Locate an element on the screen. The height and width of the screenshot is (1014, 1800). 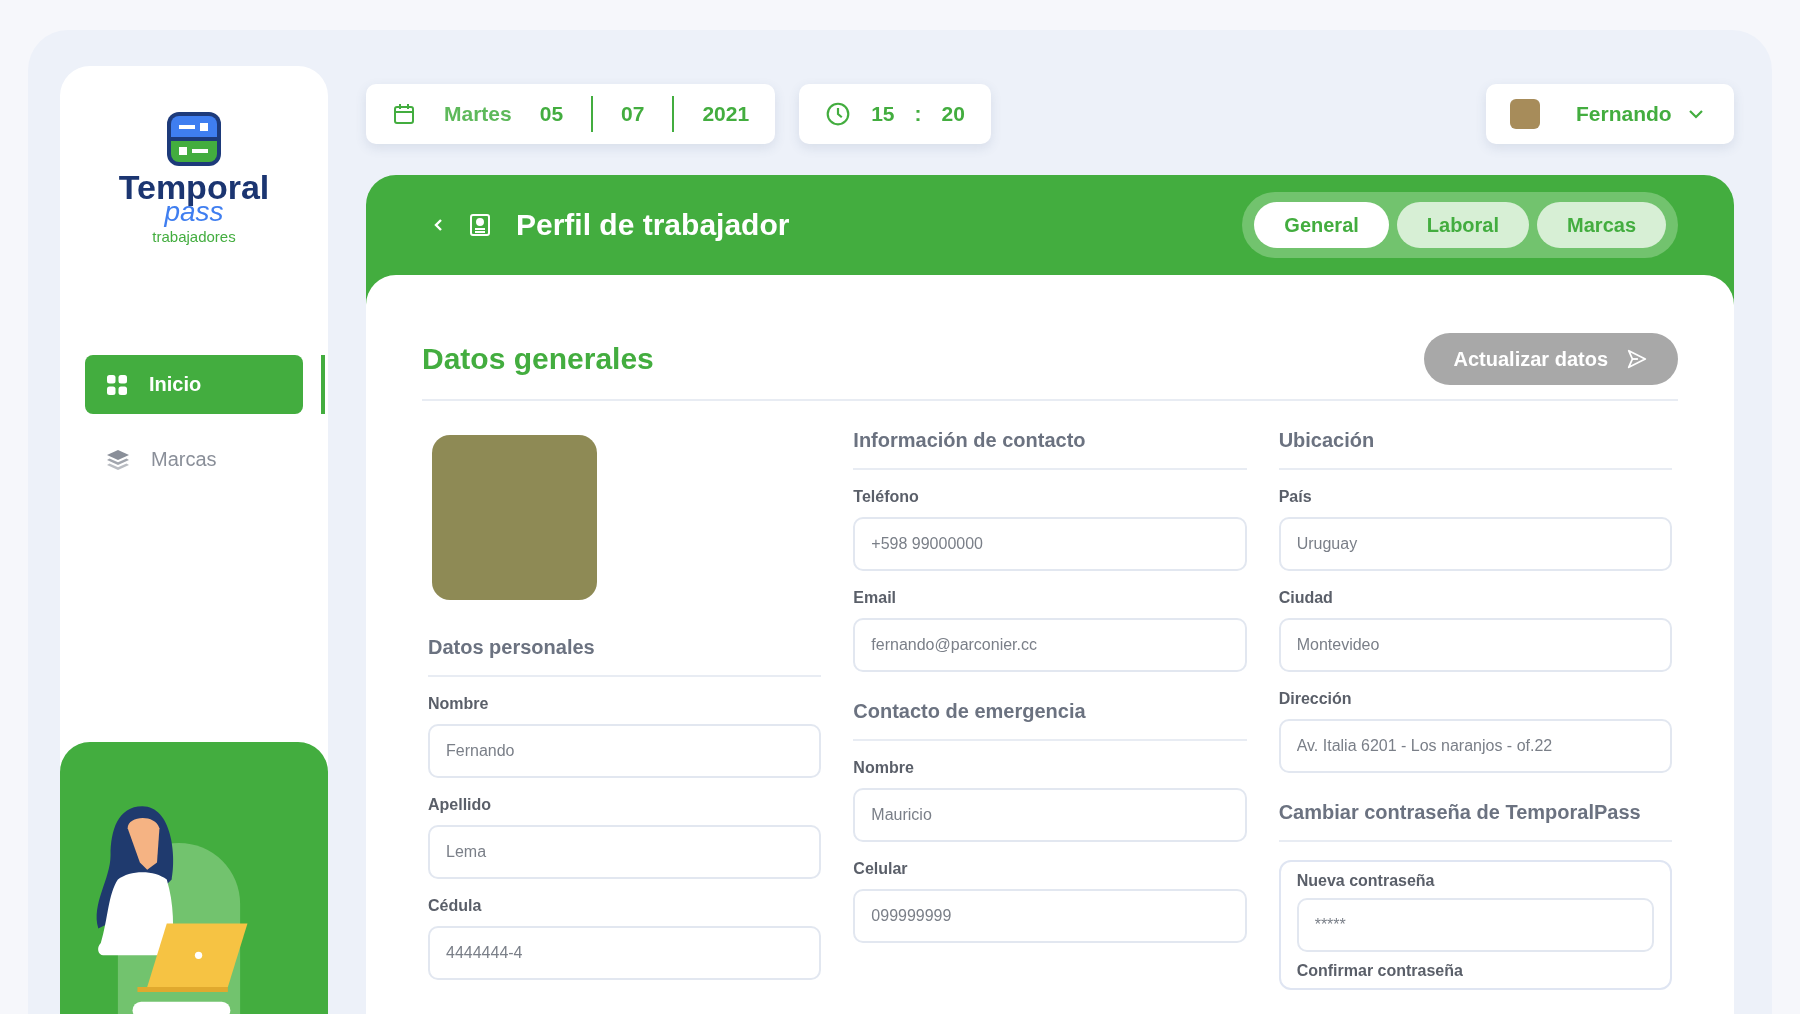
group-heading: Cambiar contraseña de TemporalPass is located at coordinates (1475, 821).